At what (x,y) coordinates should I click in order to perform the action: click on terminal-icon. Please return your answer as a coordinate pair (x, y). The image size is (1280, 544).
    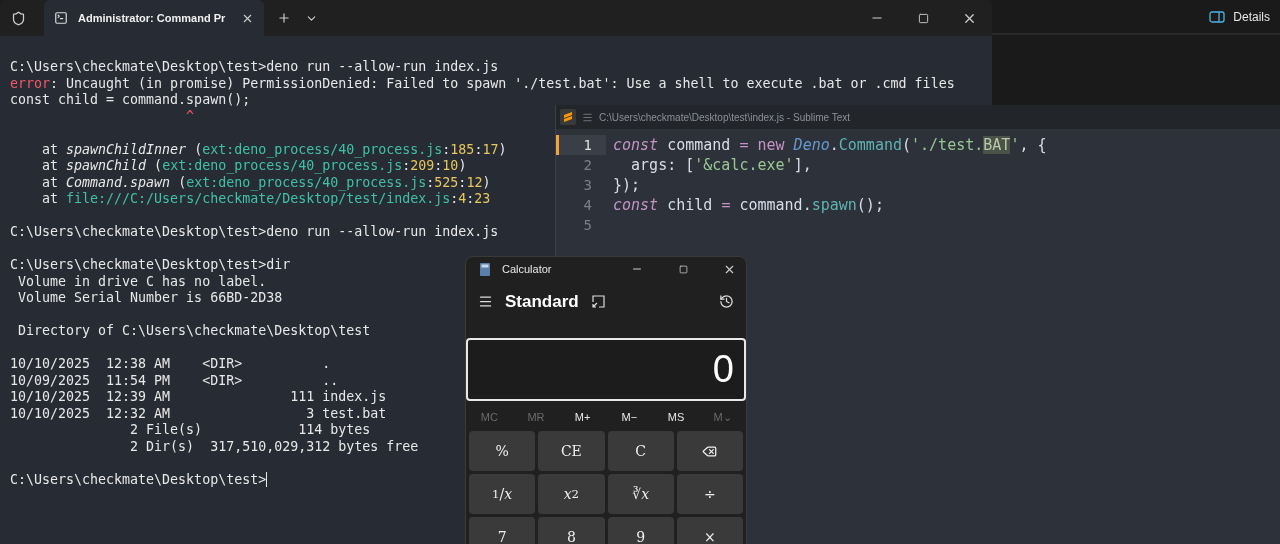
    Looking at the image, I should click on (61, 18).